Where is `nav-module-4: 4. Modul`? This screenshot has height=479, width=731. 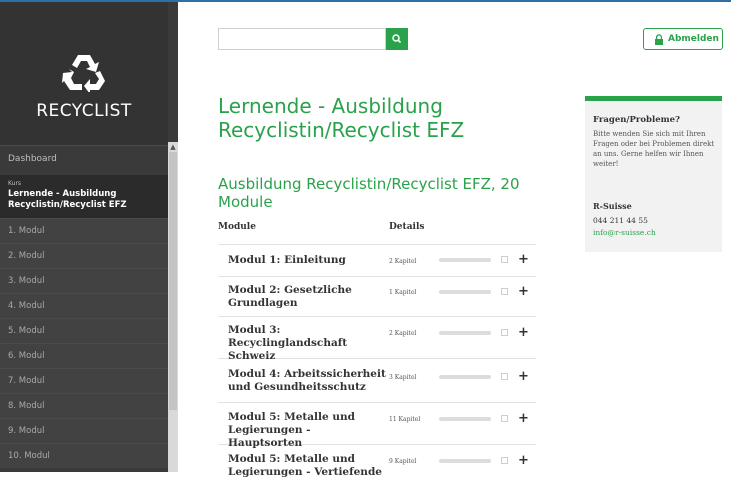 nav-module-4: 4. Modul is located at coordinates (84, 305).